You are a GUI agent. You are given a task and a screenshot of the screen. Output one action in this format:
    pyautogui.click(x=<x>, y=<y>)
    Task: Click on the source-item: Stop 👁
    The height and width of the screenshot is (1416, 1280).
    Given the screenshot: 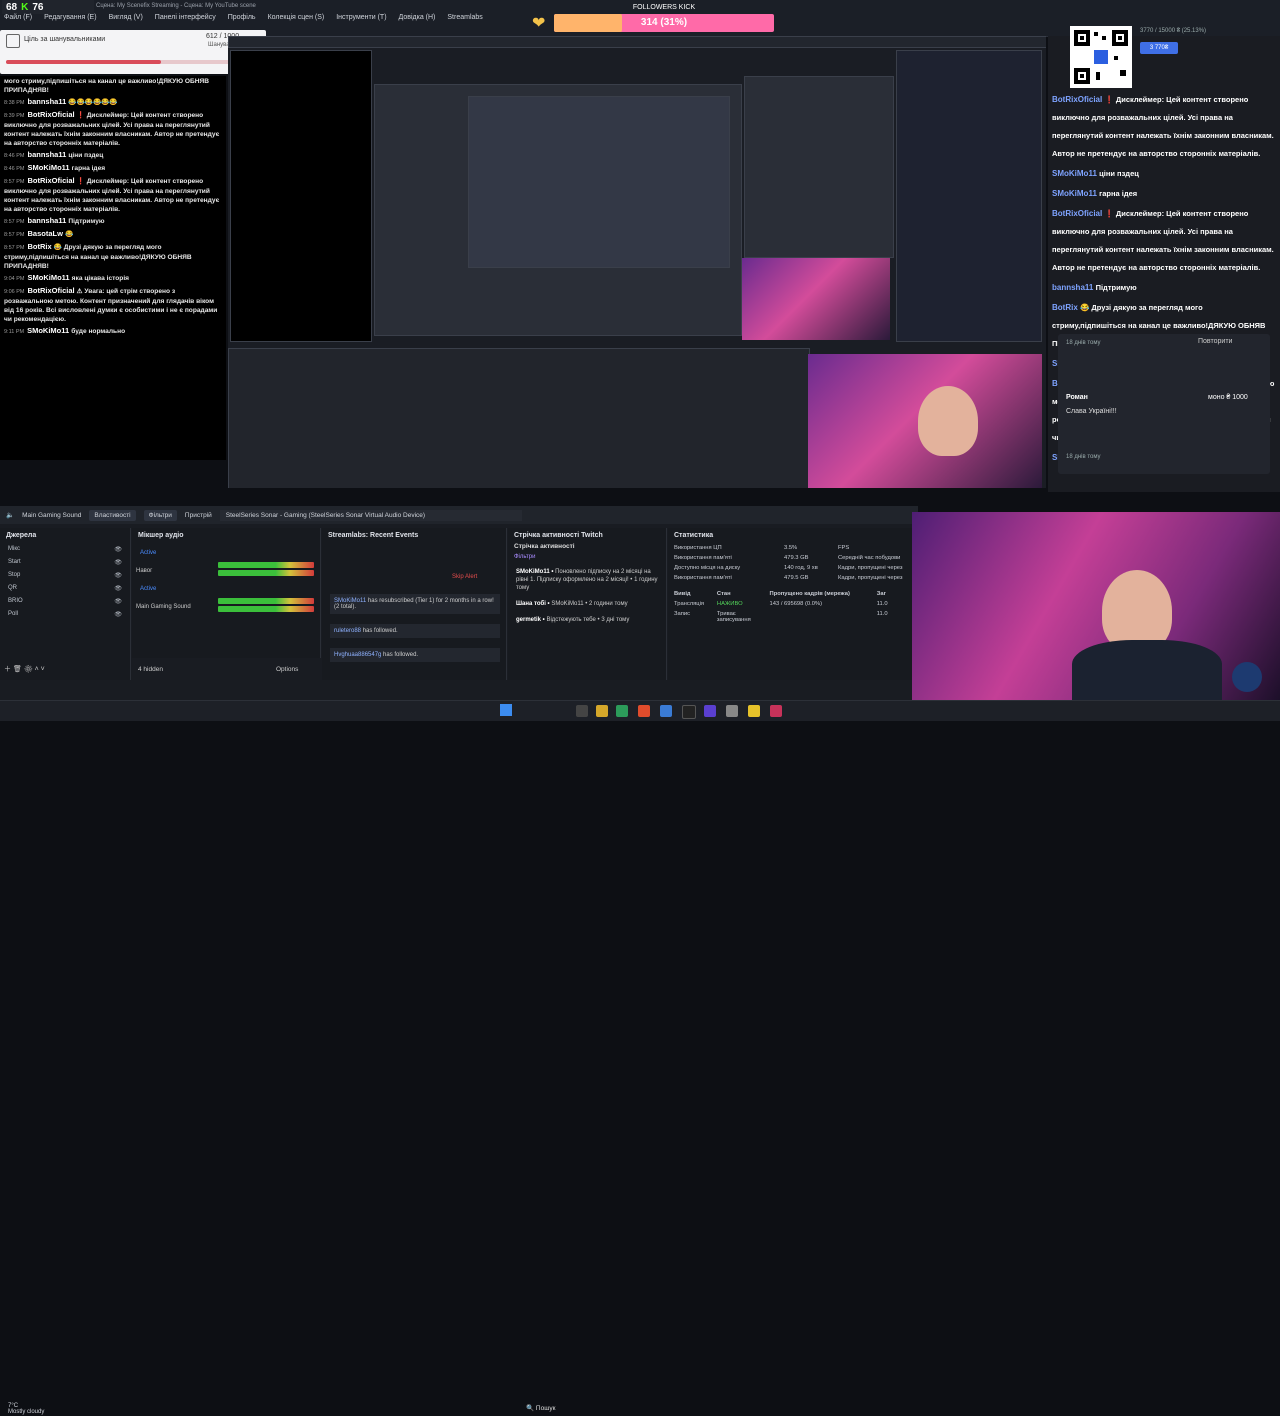 What is the action you would take?
    pyautogui.click(x=65, y=575)
    